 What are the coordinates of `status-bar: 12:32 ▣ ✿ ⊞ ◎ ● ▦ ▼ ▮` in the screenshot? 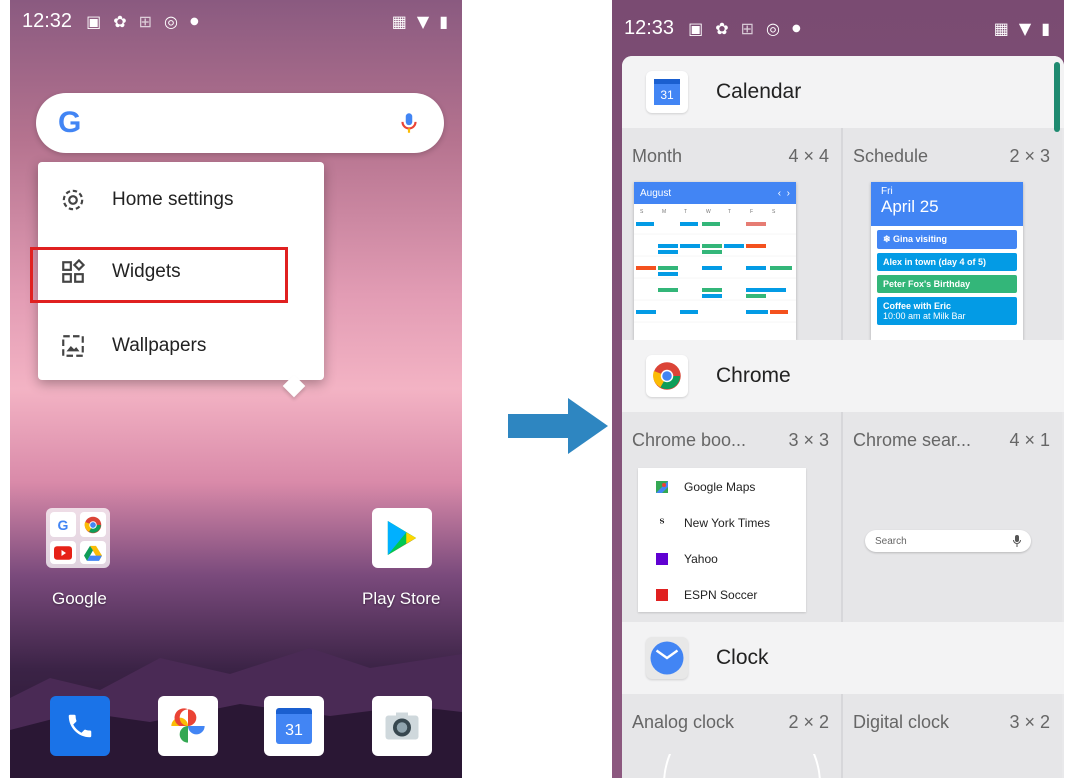 It's located at (236, 21).